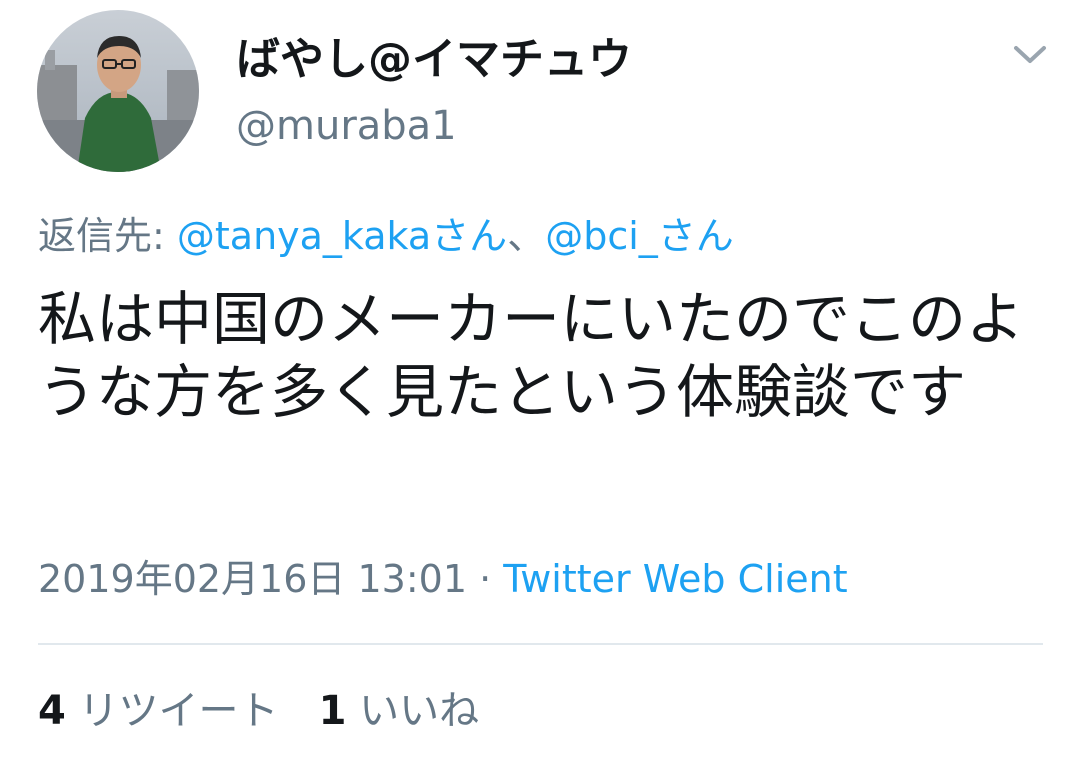 The image size is (1080, 767). Describe the element at coordinates (639, 236) in the screenshot. I see `reply-mention-bci: @bci_さん` at that location.